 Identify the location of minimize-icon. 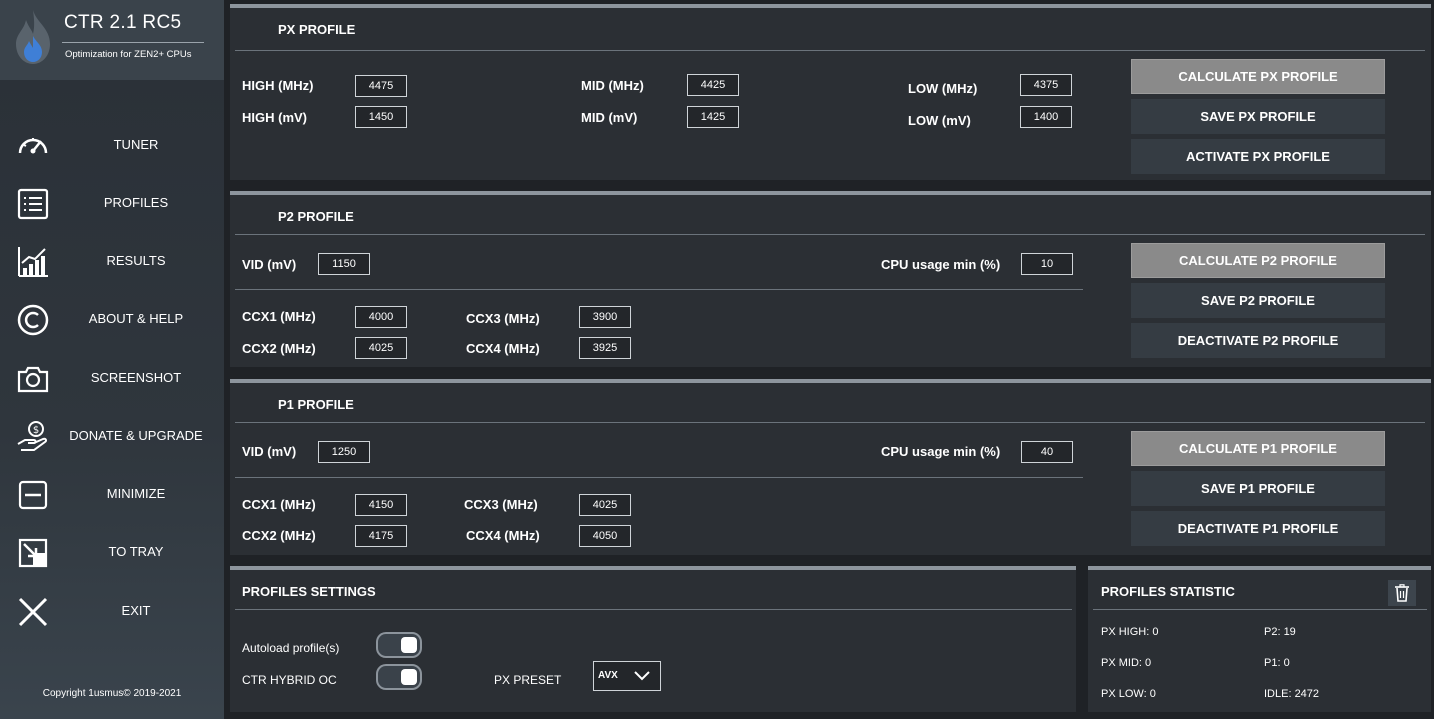
(33, 495).